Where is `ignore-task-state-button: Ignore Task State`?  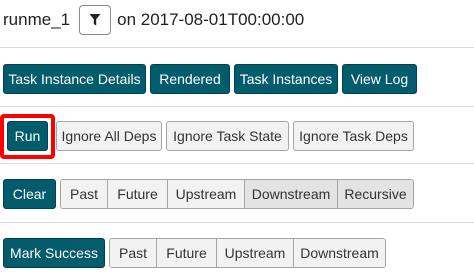
ignore-task-state-button: Ignore Task State is located at coordinates (227, 136).